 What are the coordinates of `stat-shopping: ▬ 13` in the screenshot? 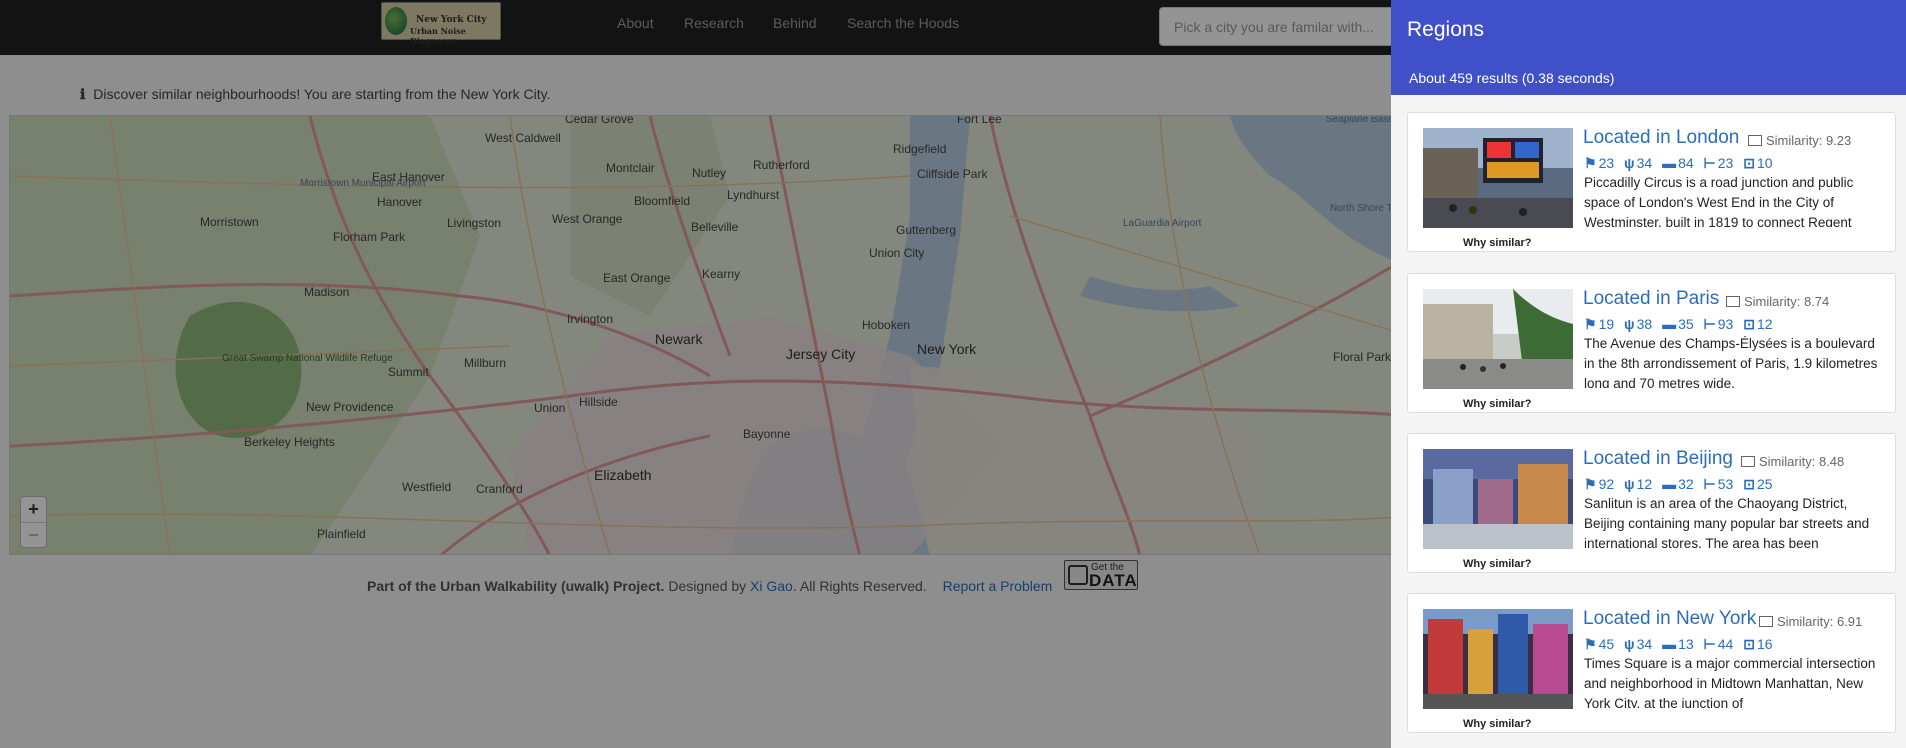 It's located at (1678, 644).